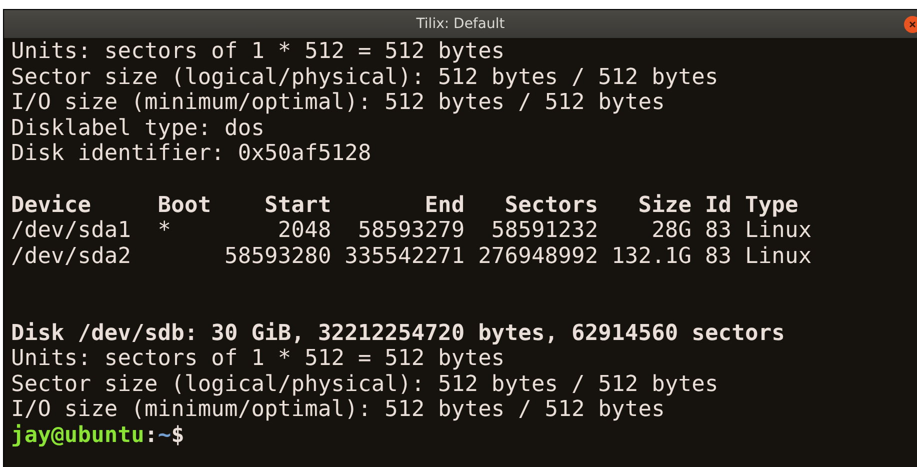  Describe the element at coordinates (191, 154) in the screenshot. I see `terminal-line: Disk identifier: 0x50af5128` at that location.